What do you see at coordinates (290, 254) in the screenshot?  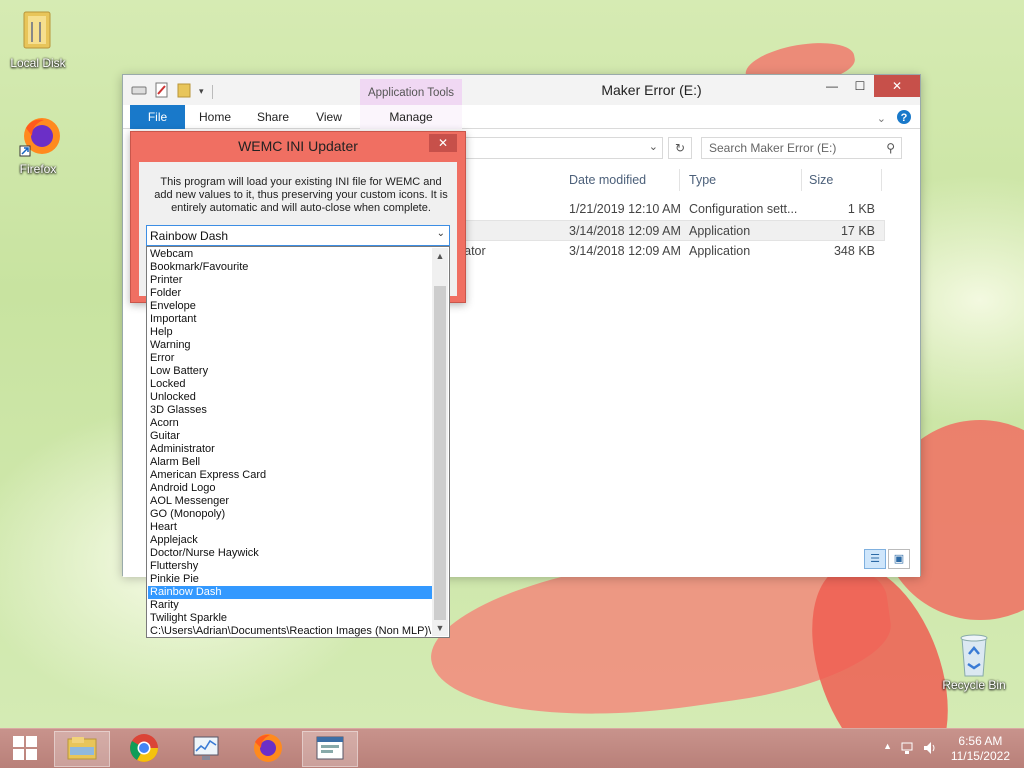 I see `dropdown-option: Webcam` at bounding box center [290, 254].